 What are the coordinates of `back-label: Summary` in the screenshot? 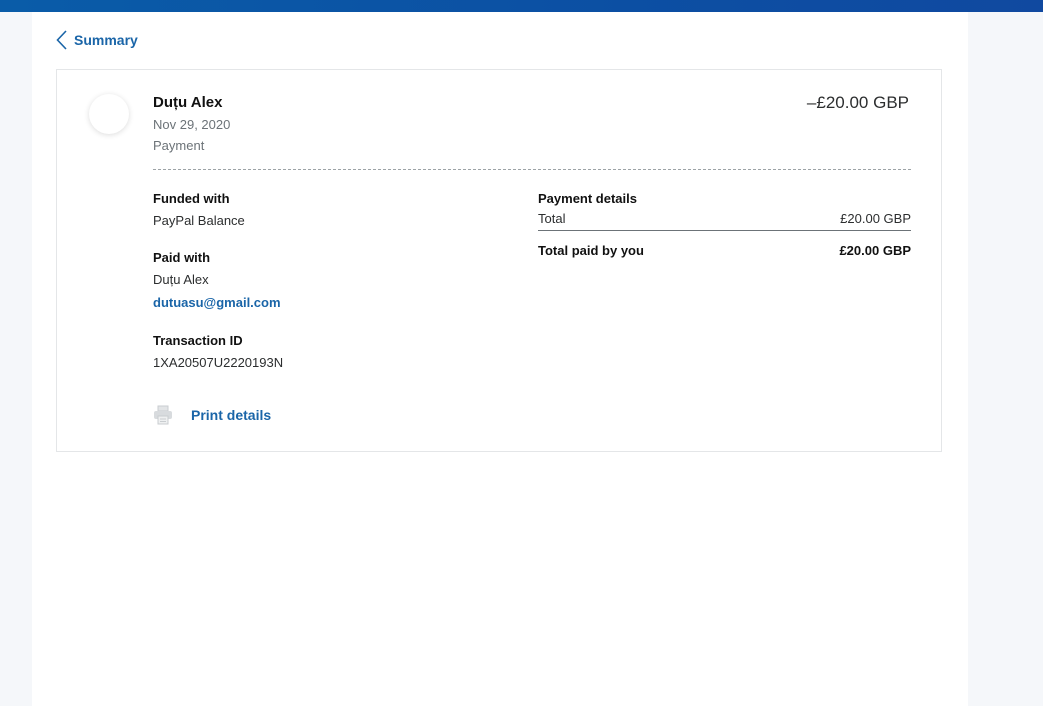 It's located at (106, 40).